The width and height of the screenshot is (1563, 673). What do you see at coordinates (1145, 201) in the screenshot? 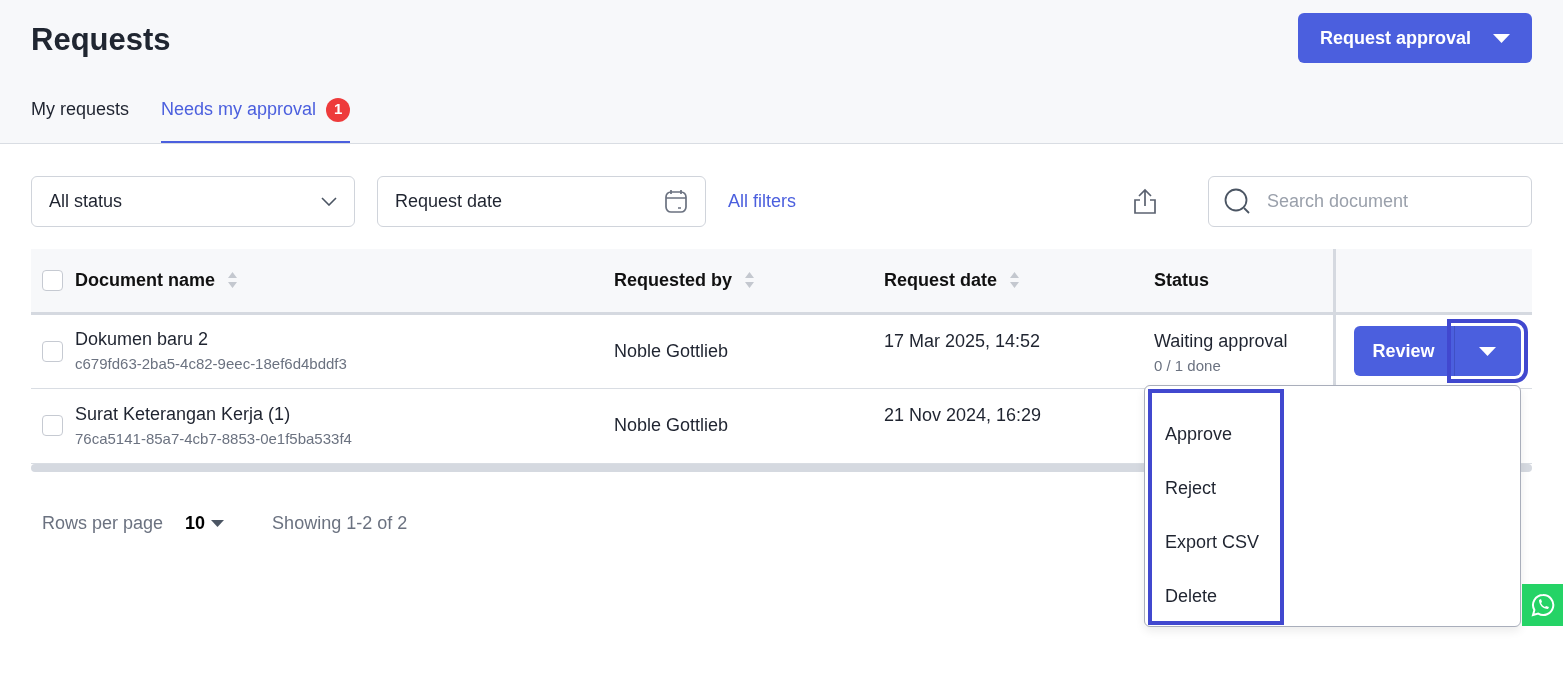
I see `share-icon` at bounding box center [1145, 201].